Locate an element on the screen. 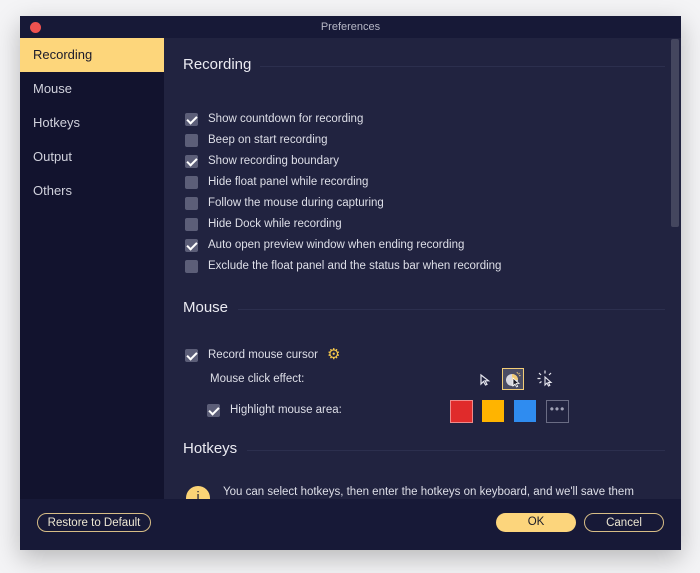 Image resolution: width=700 pixels, height=573 pixels. option-label: Show recording boundary is located at coordinates (274, 161).